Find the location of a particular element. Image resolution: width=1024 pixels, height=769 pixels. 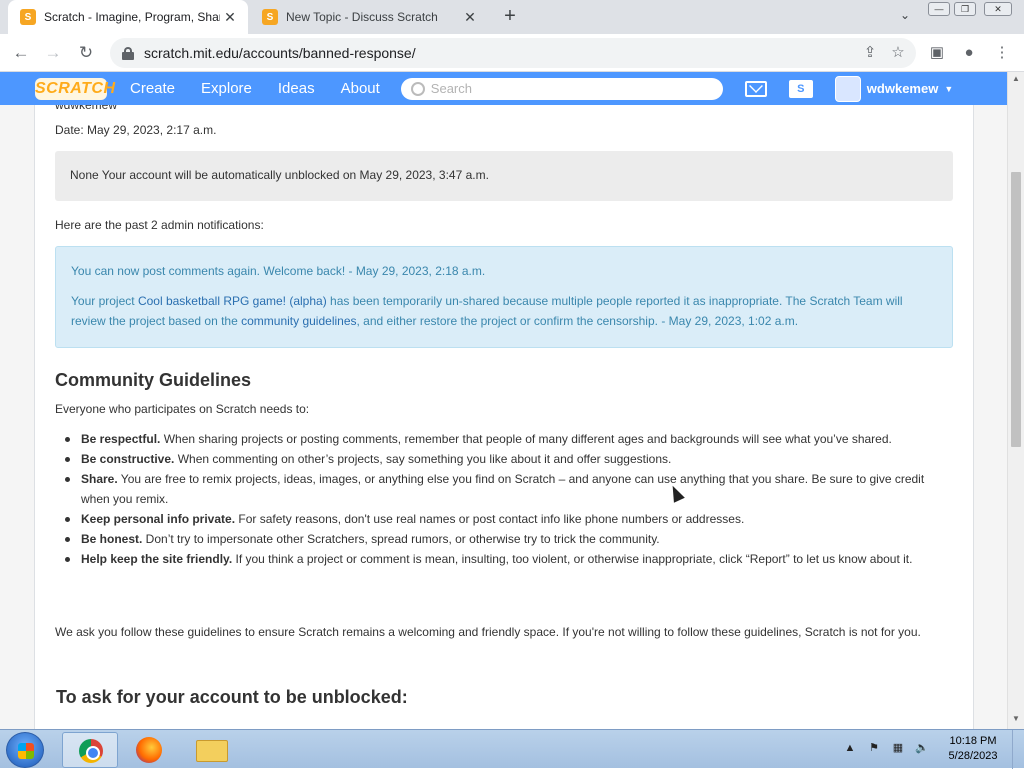

unblock-request-heading: To ask for your account to be unblocked: is located at coordinates (232, 697).